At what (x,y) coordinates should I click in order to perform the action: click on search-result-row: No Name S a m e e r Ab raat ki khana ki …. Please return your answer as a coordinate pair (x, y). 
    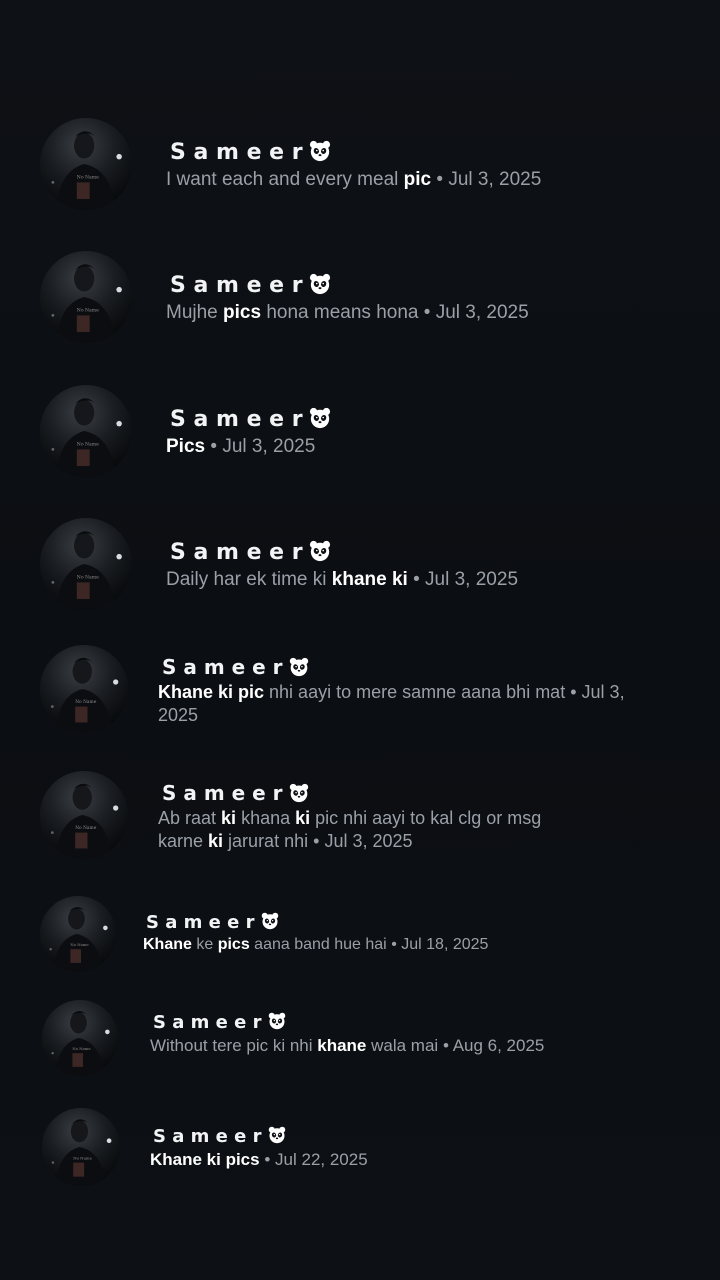
    Looking at the image, I should click on (360, 826).